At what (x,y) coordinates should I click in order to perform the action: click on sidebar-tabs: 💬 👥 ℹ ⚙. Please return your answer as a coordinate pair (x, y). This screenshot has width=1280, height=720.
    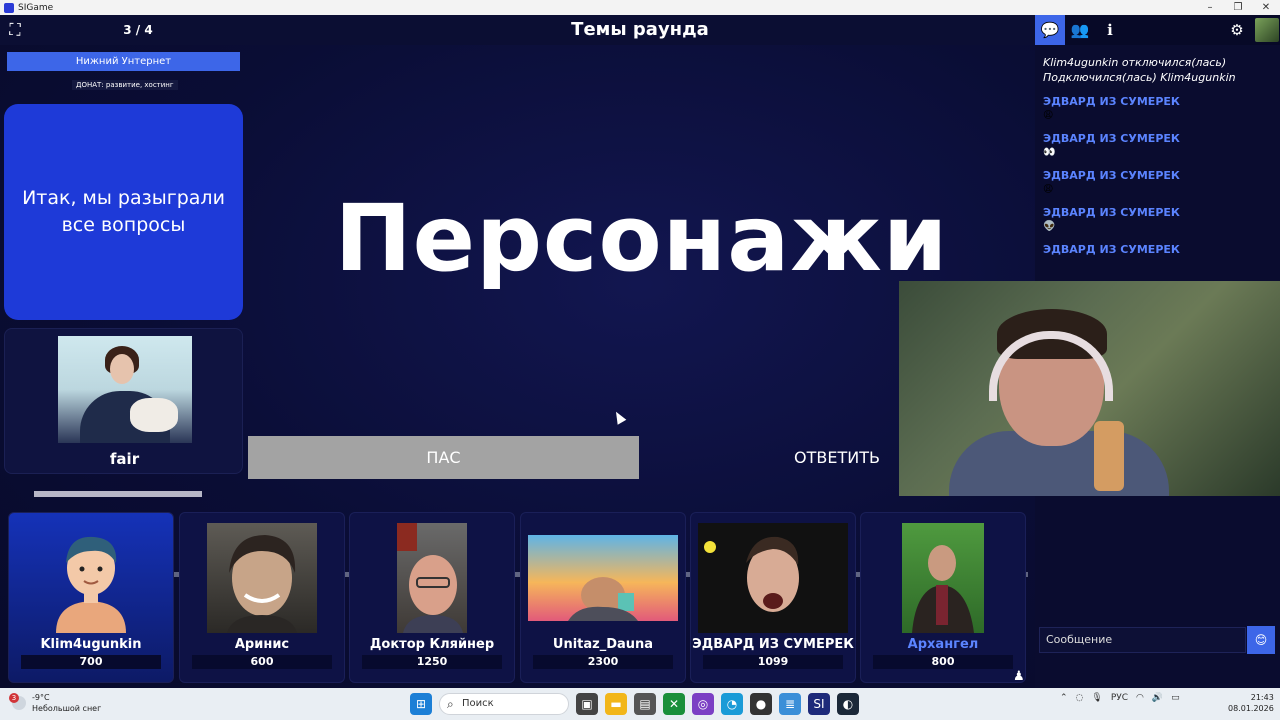
    Looking at the image, I should click on (1157, 30).